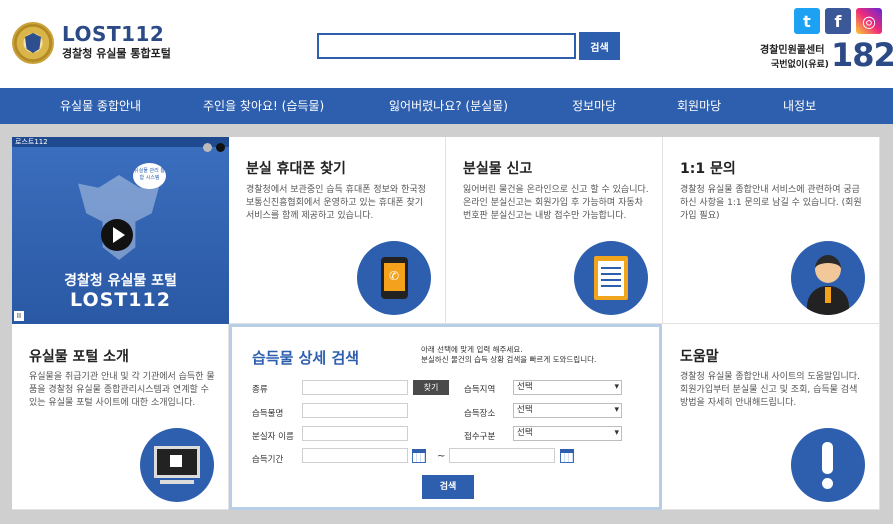  What do you see at coordinates (838, 21) in the screenshot?
I see `facebook-icon: f` at bounding box center [838, 21].